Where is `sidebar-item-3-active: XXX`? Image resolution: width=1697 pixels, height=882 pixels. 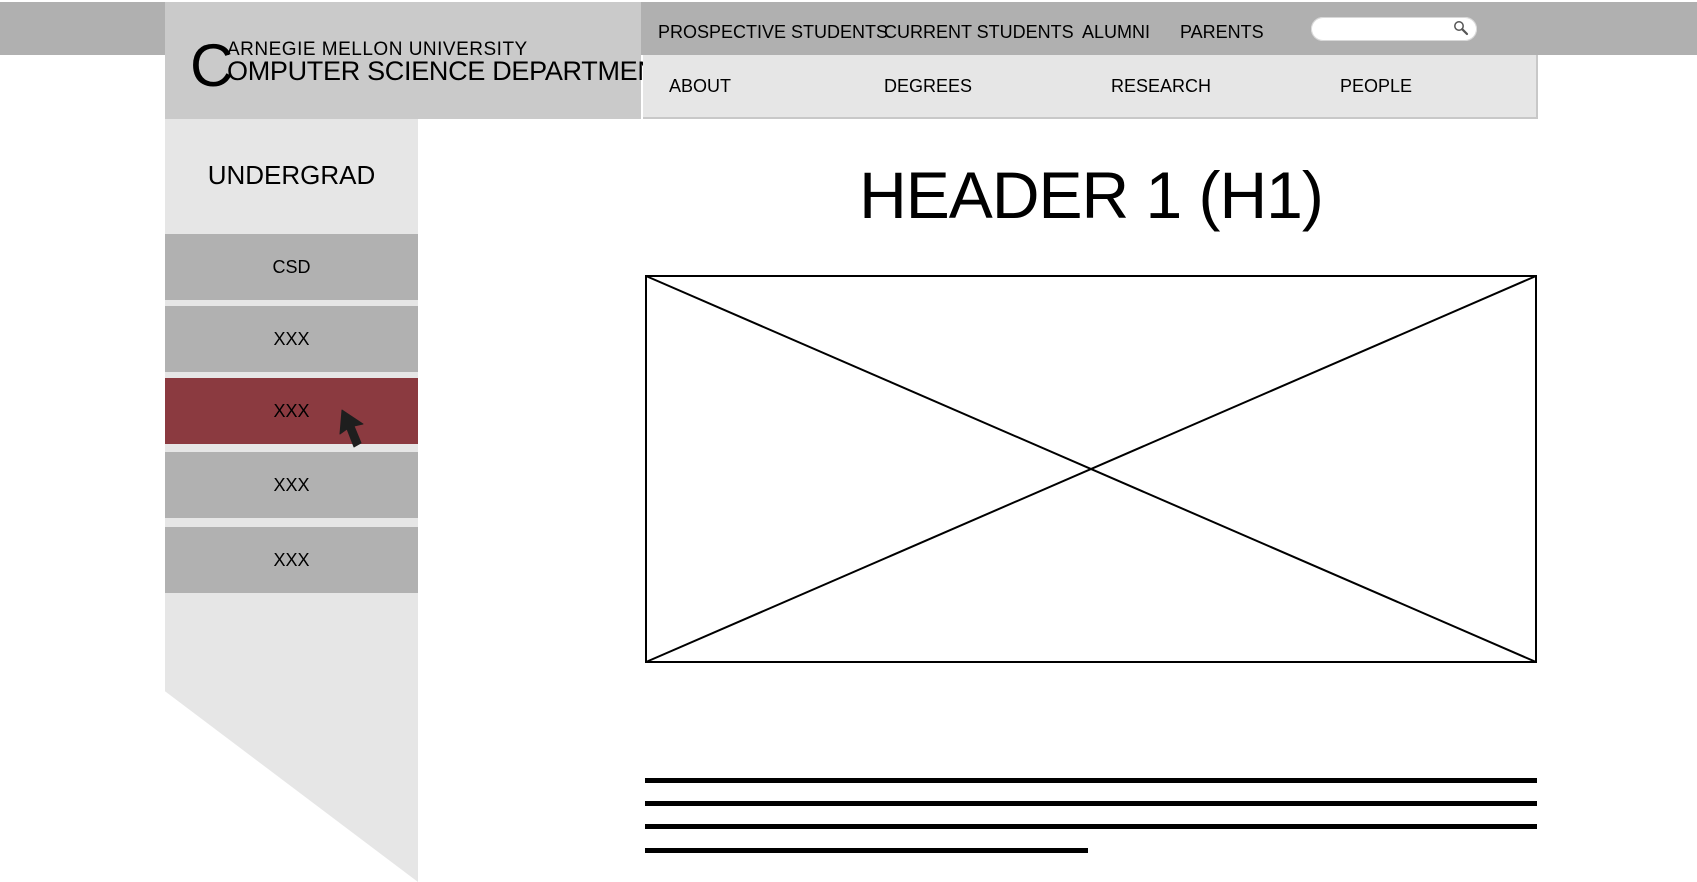
sidebar-item-3-active: XXX is located at coordinates (291, 411).